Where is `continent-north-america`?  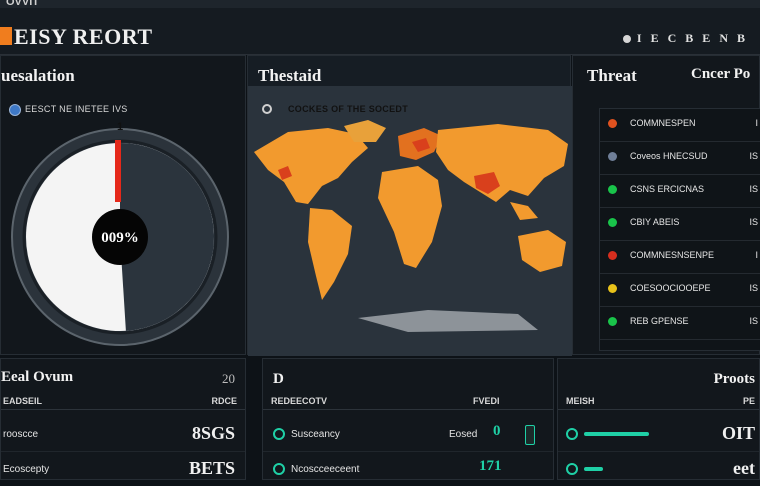 continent-north-america is located at coordinates (311, 166).